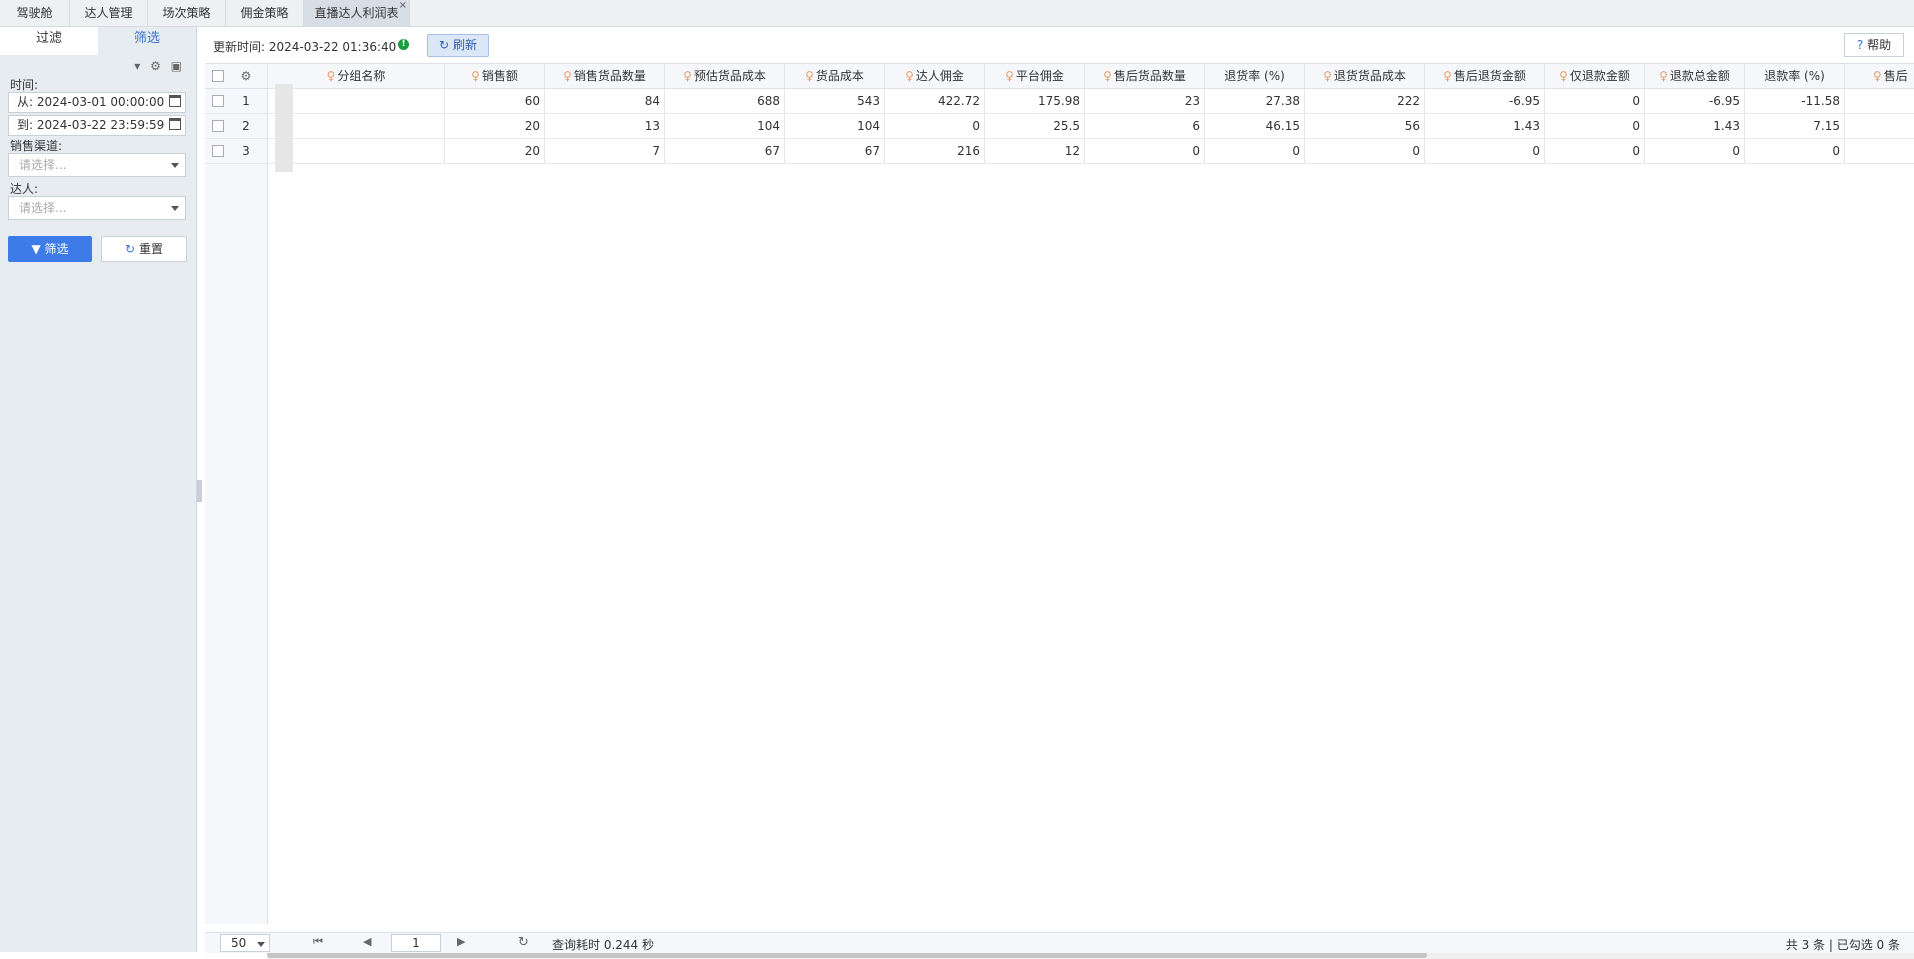  What do you see at coordinates (725, 101) in the screenshot?
I see `cell-est-cost: 688` at bounding box center [725, 101].